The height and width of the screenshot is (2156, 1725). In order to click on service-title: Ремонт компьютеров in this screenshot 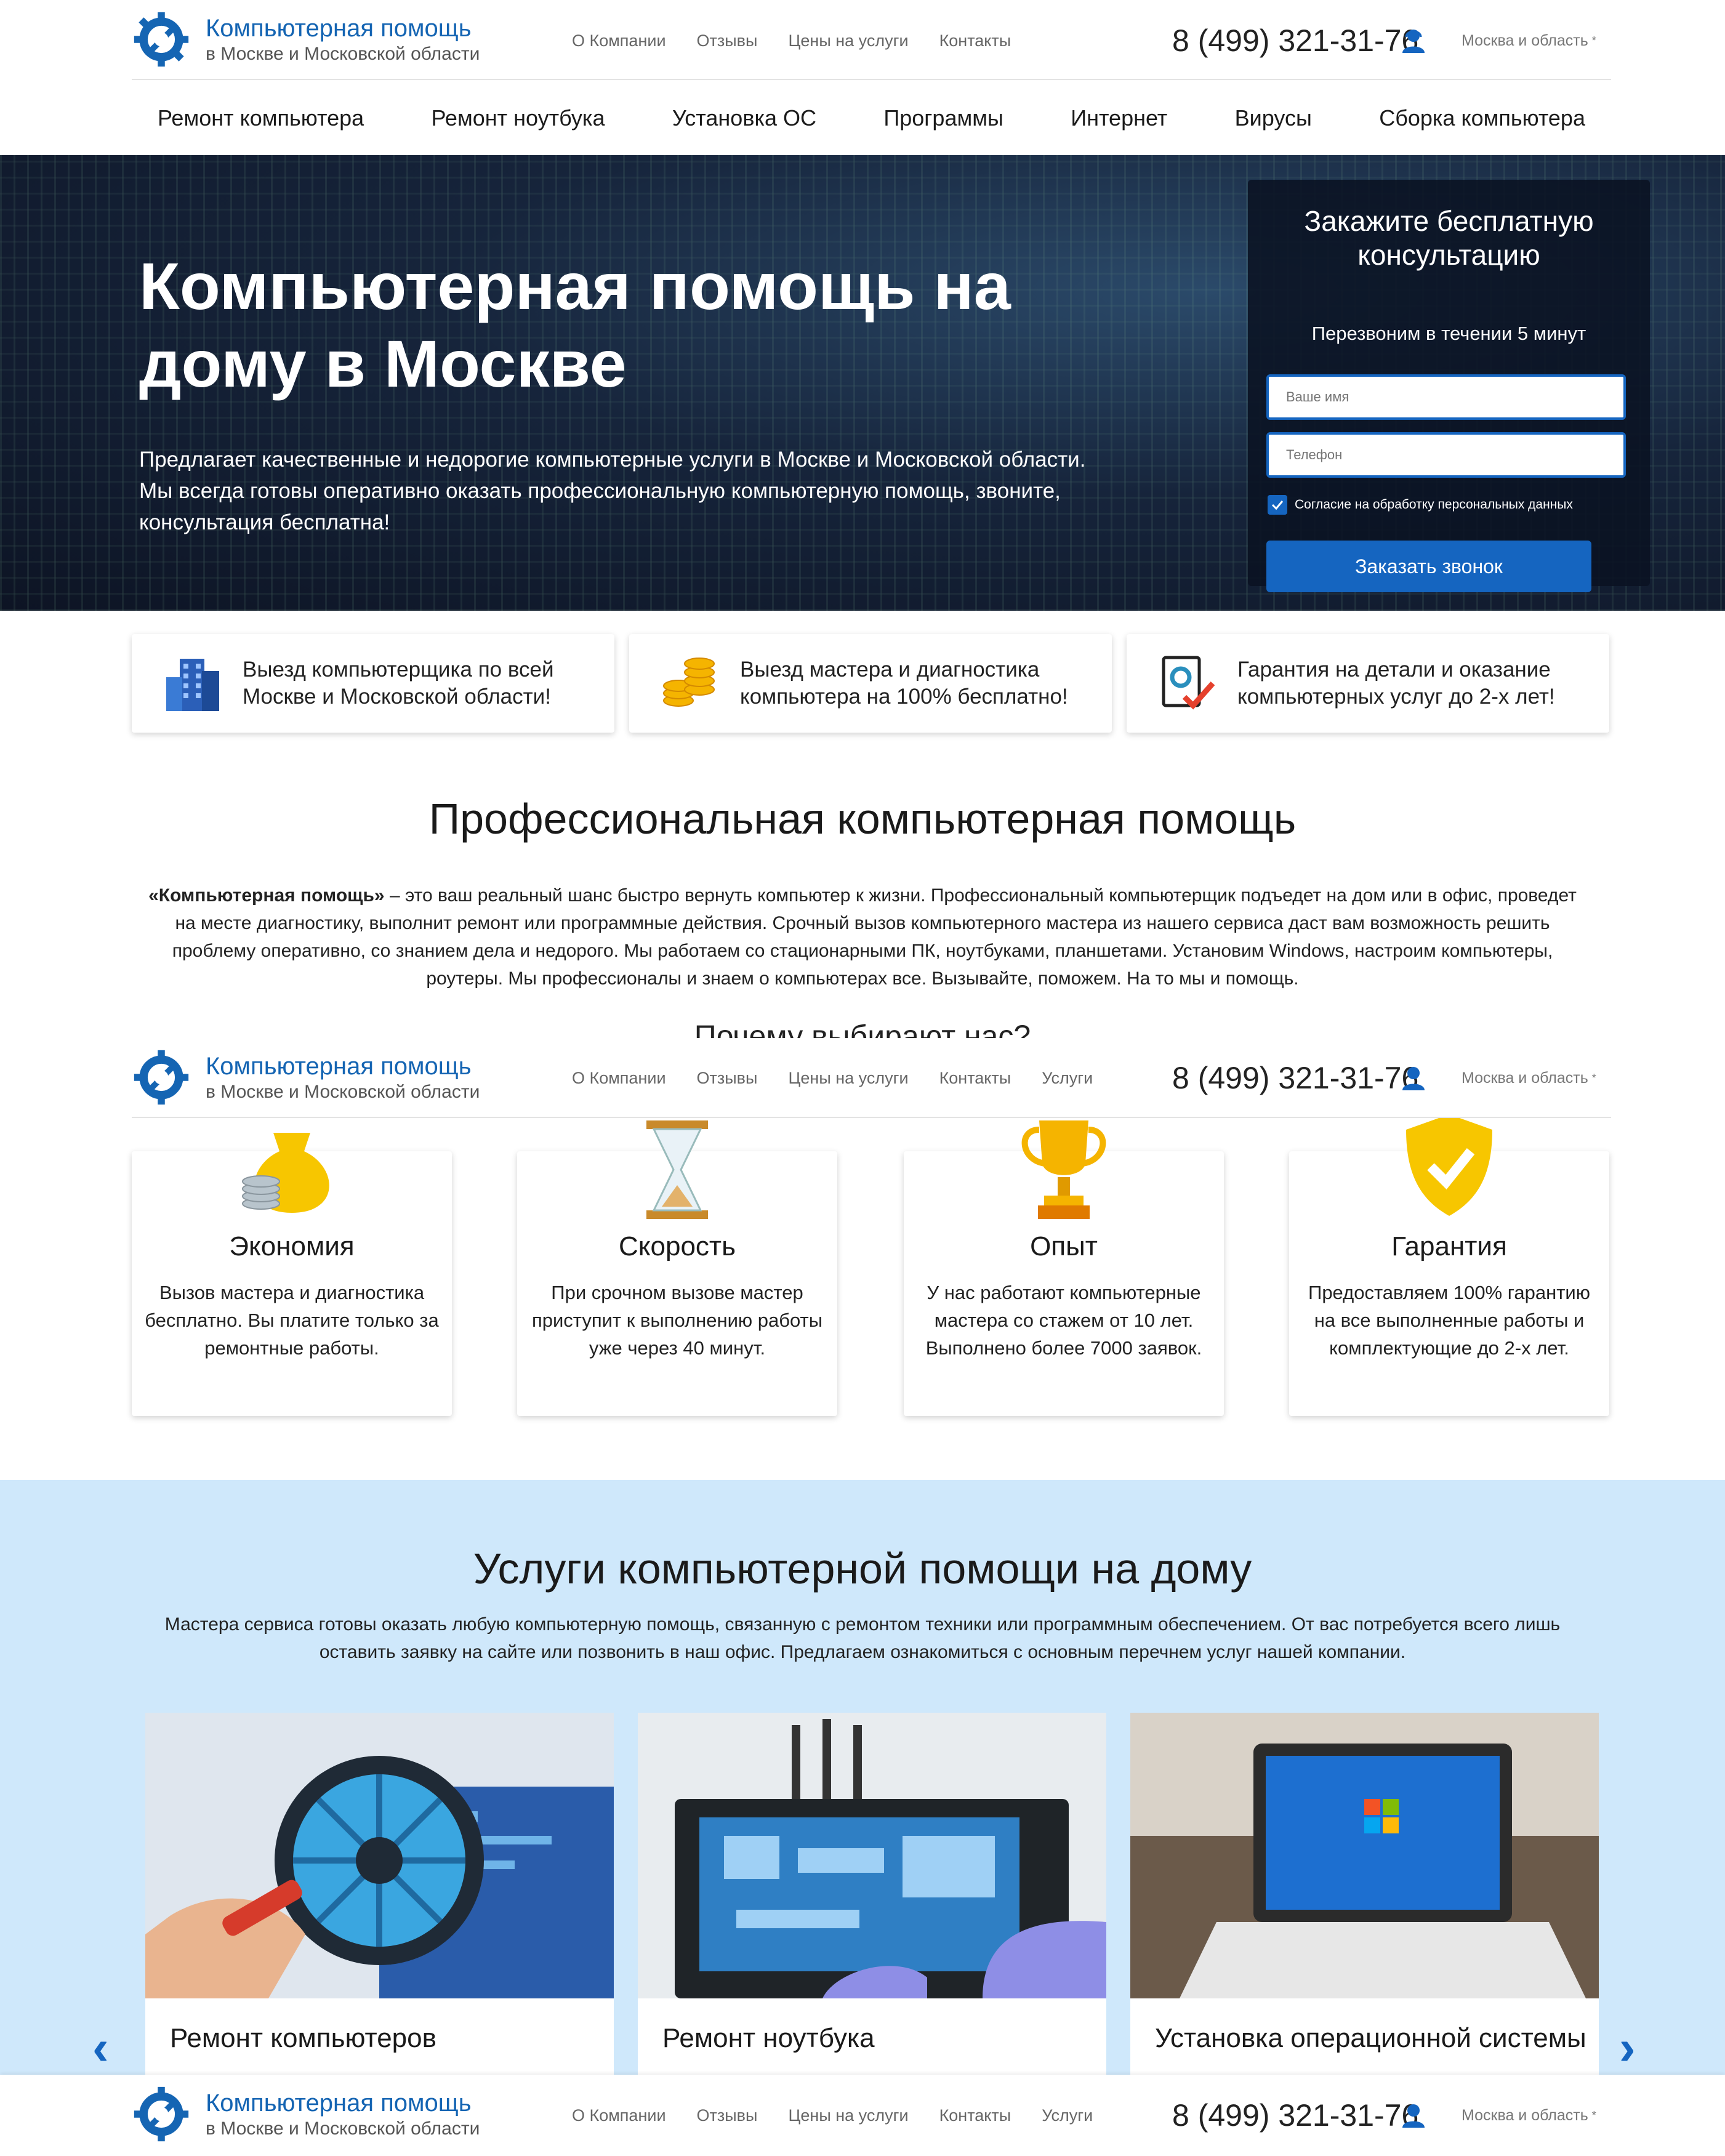, I will do `click(303, 2038)`.